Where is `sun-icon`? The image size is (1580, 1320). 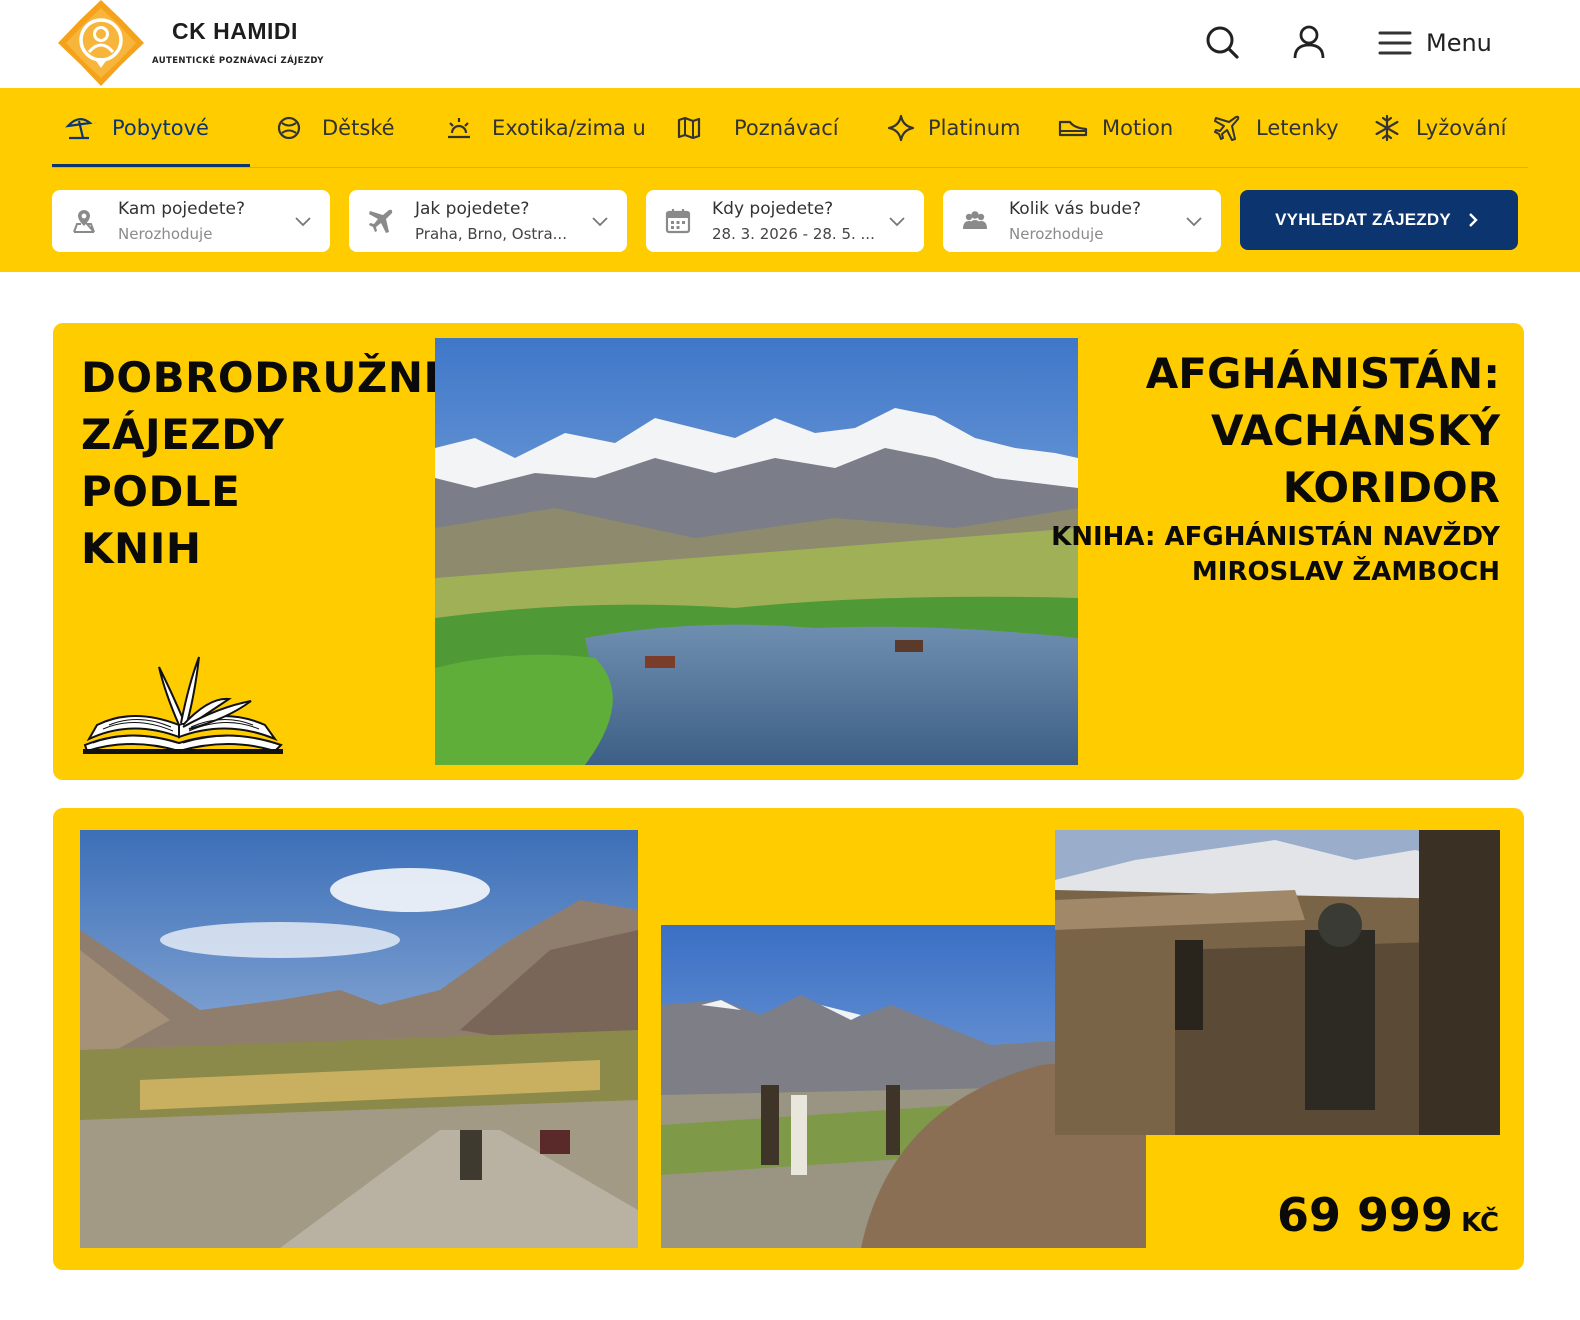
sun-icon is located at coordinates (459, 128).